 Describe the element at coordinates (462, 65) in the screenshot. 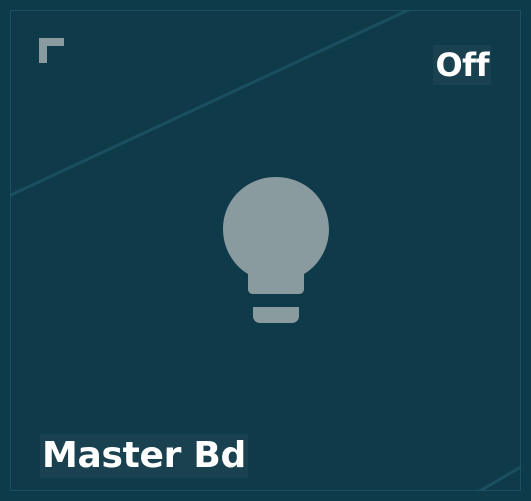

I see `status-badge: Off` at that location.